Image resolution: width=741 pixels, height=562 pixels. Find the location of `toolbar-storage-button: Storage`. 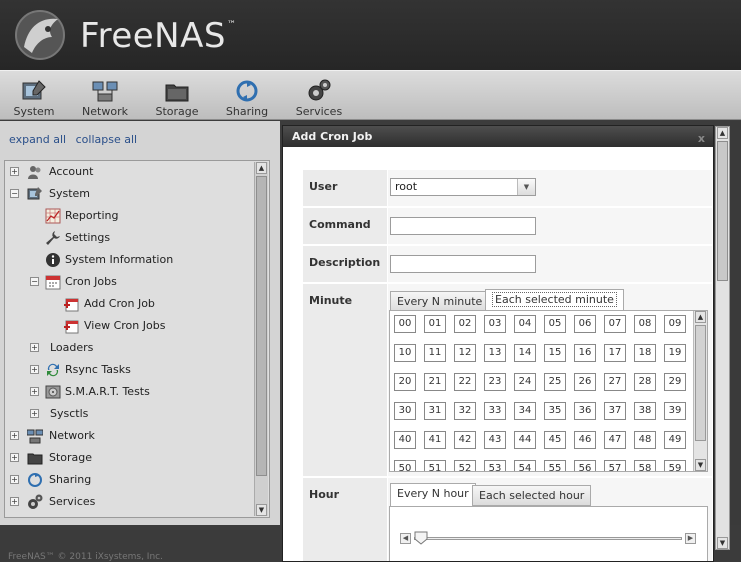

toolbar-storage-button: Storage is located at coordinates (177, 96).